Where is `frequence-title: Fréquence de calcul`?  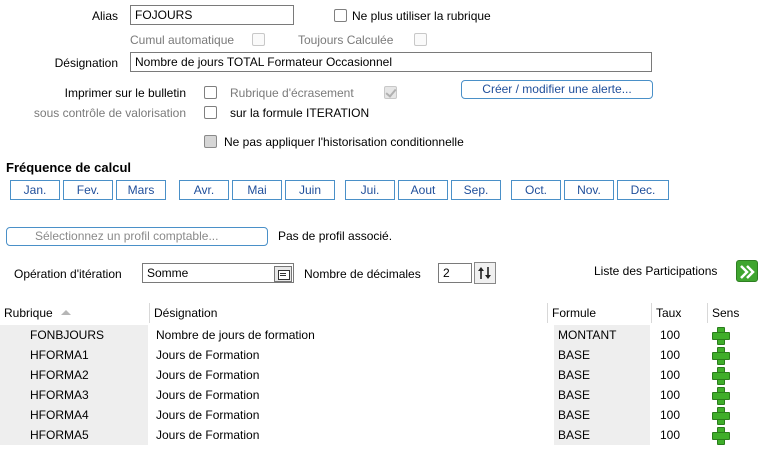
frequence-title: Fréquence de calcul is located at coordinates (68, 167).